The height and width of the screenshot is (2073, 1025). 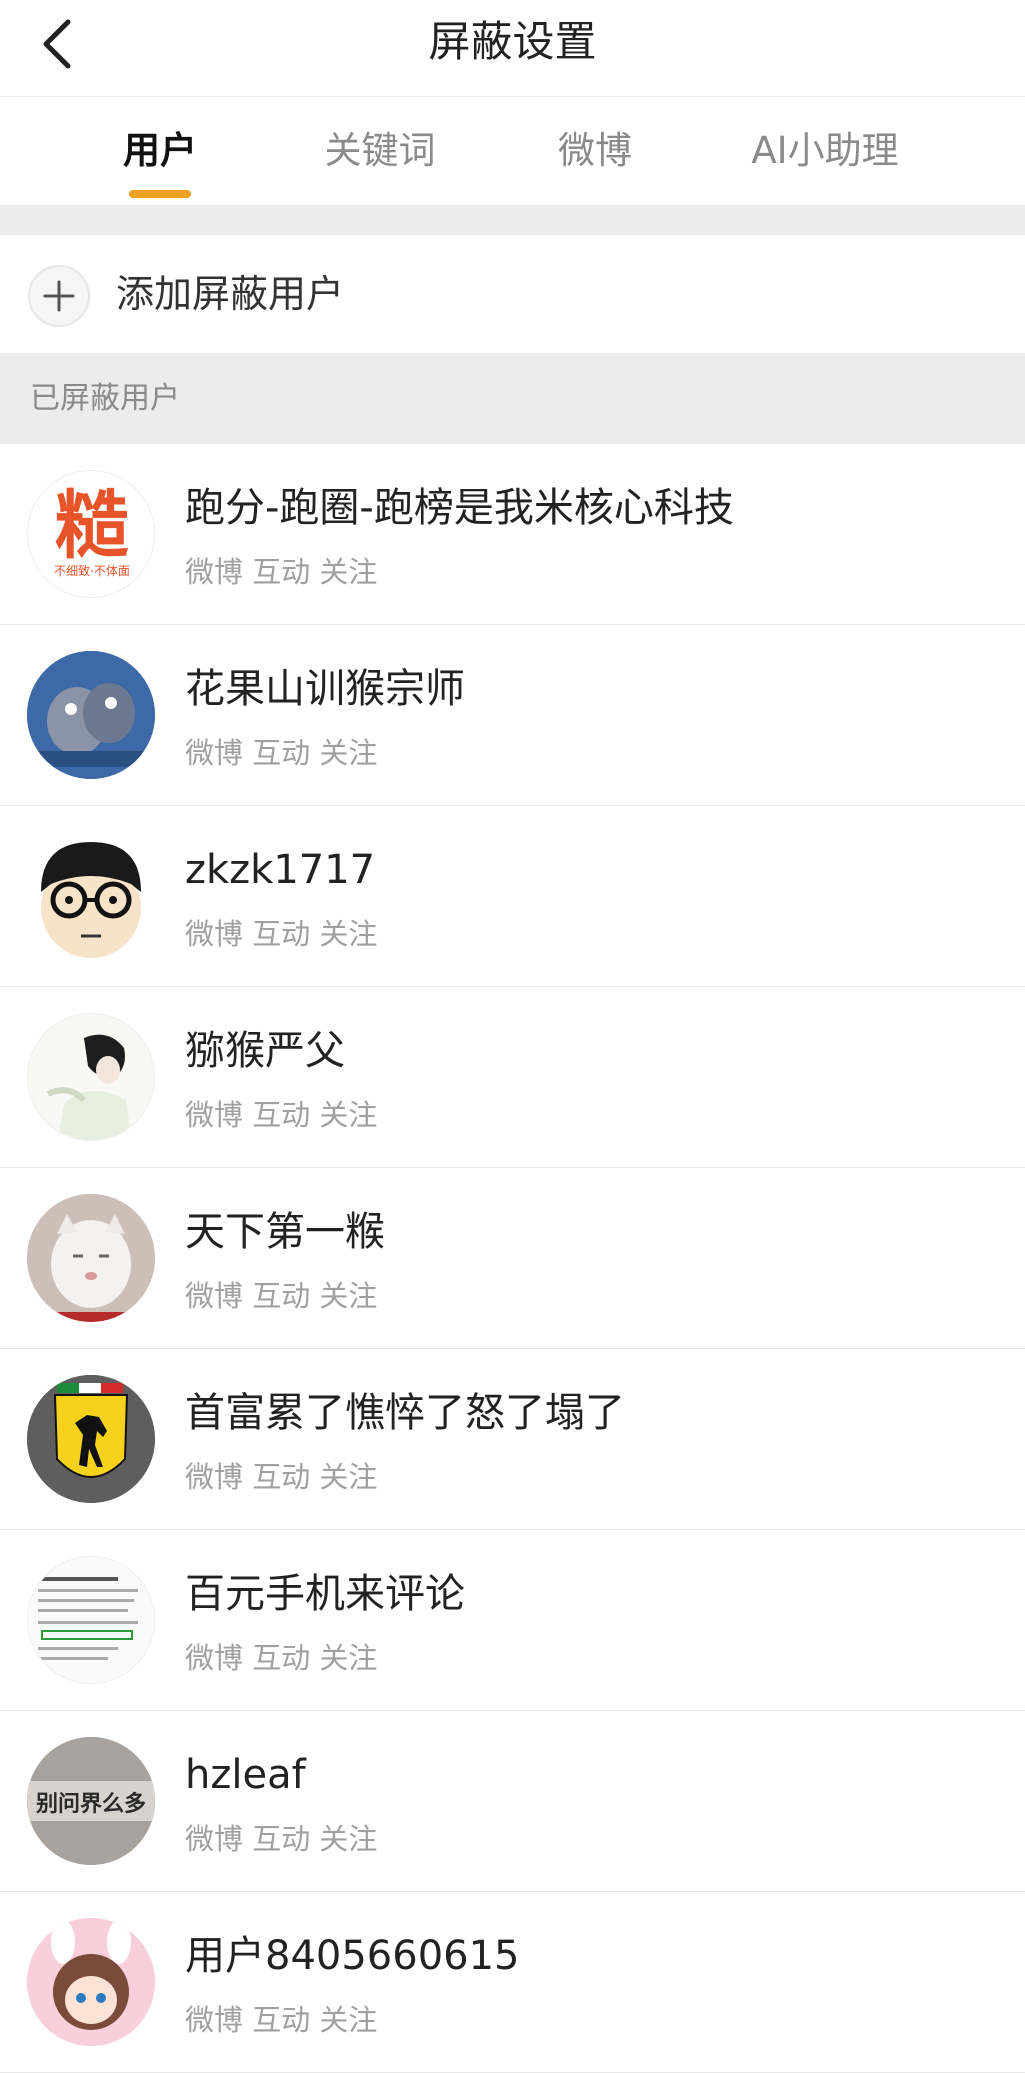 I want to click on user-name: 天下第一糇, so click(x=285, y=1232).